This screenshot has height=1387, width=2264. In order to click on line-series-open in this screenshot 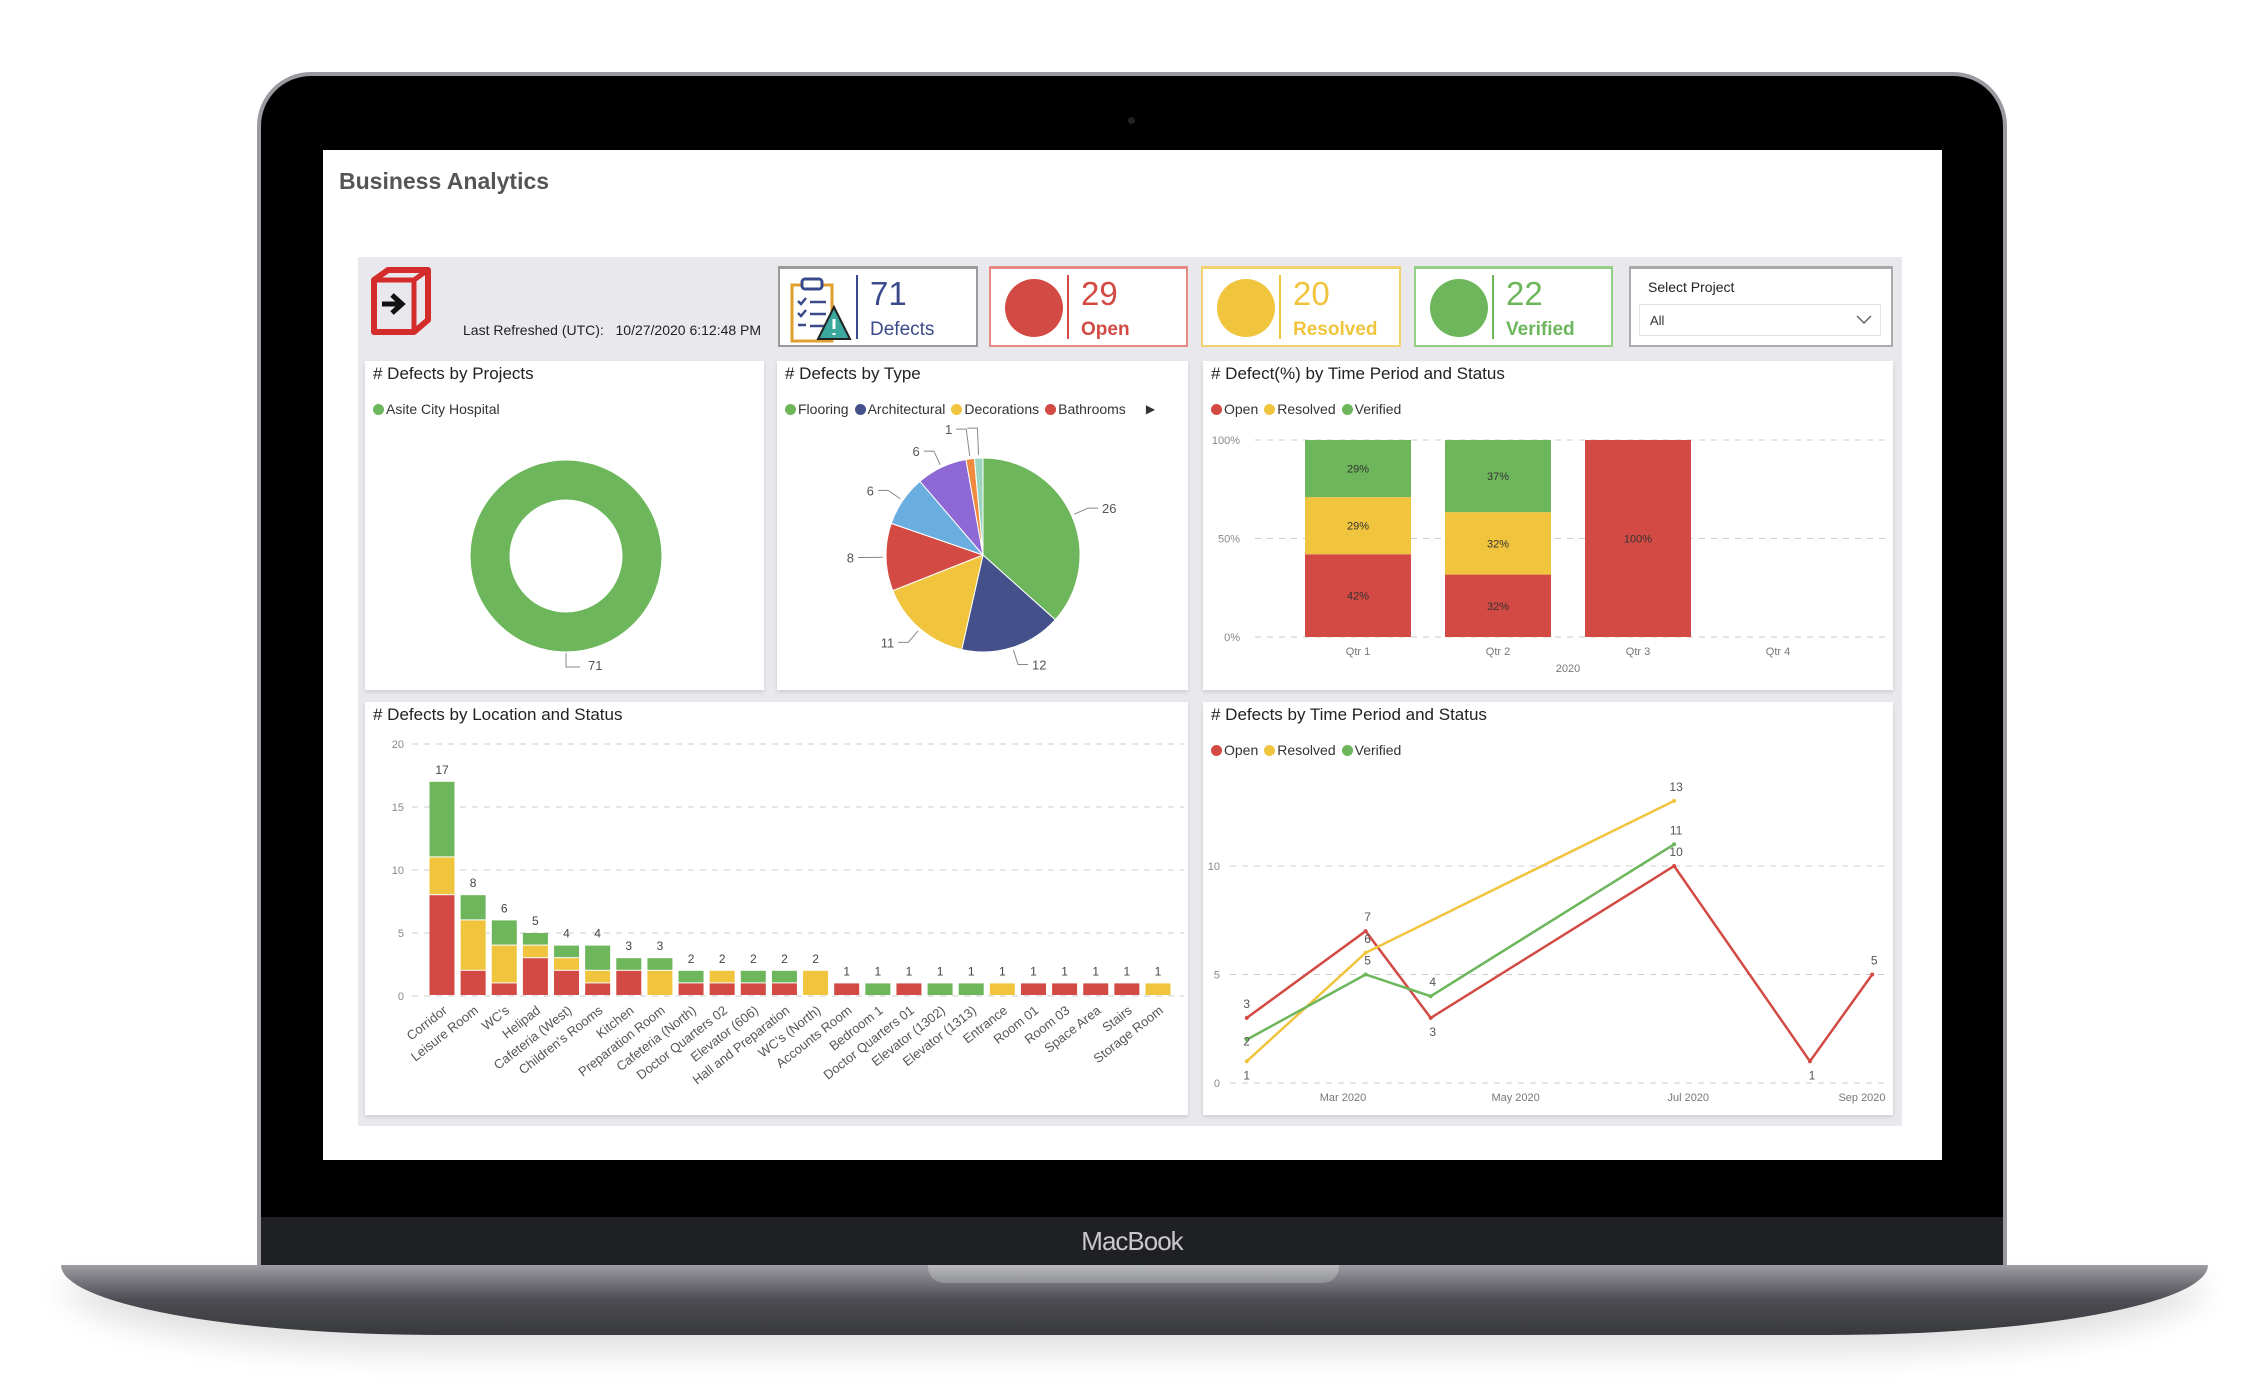, I will do `click(1560, 964)`.